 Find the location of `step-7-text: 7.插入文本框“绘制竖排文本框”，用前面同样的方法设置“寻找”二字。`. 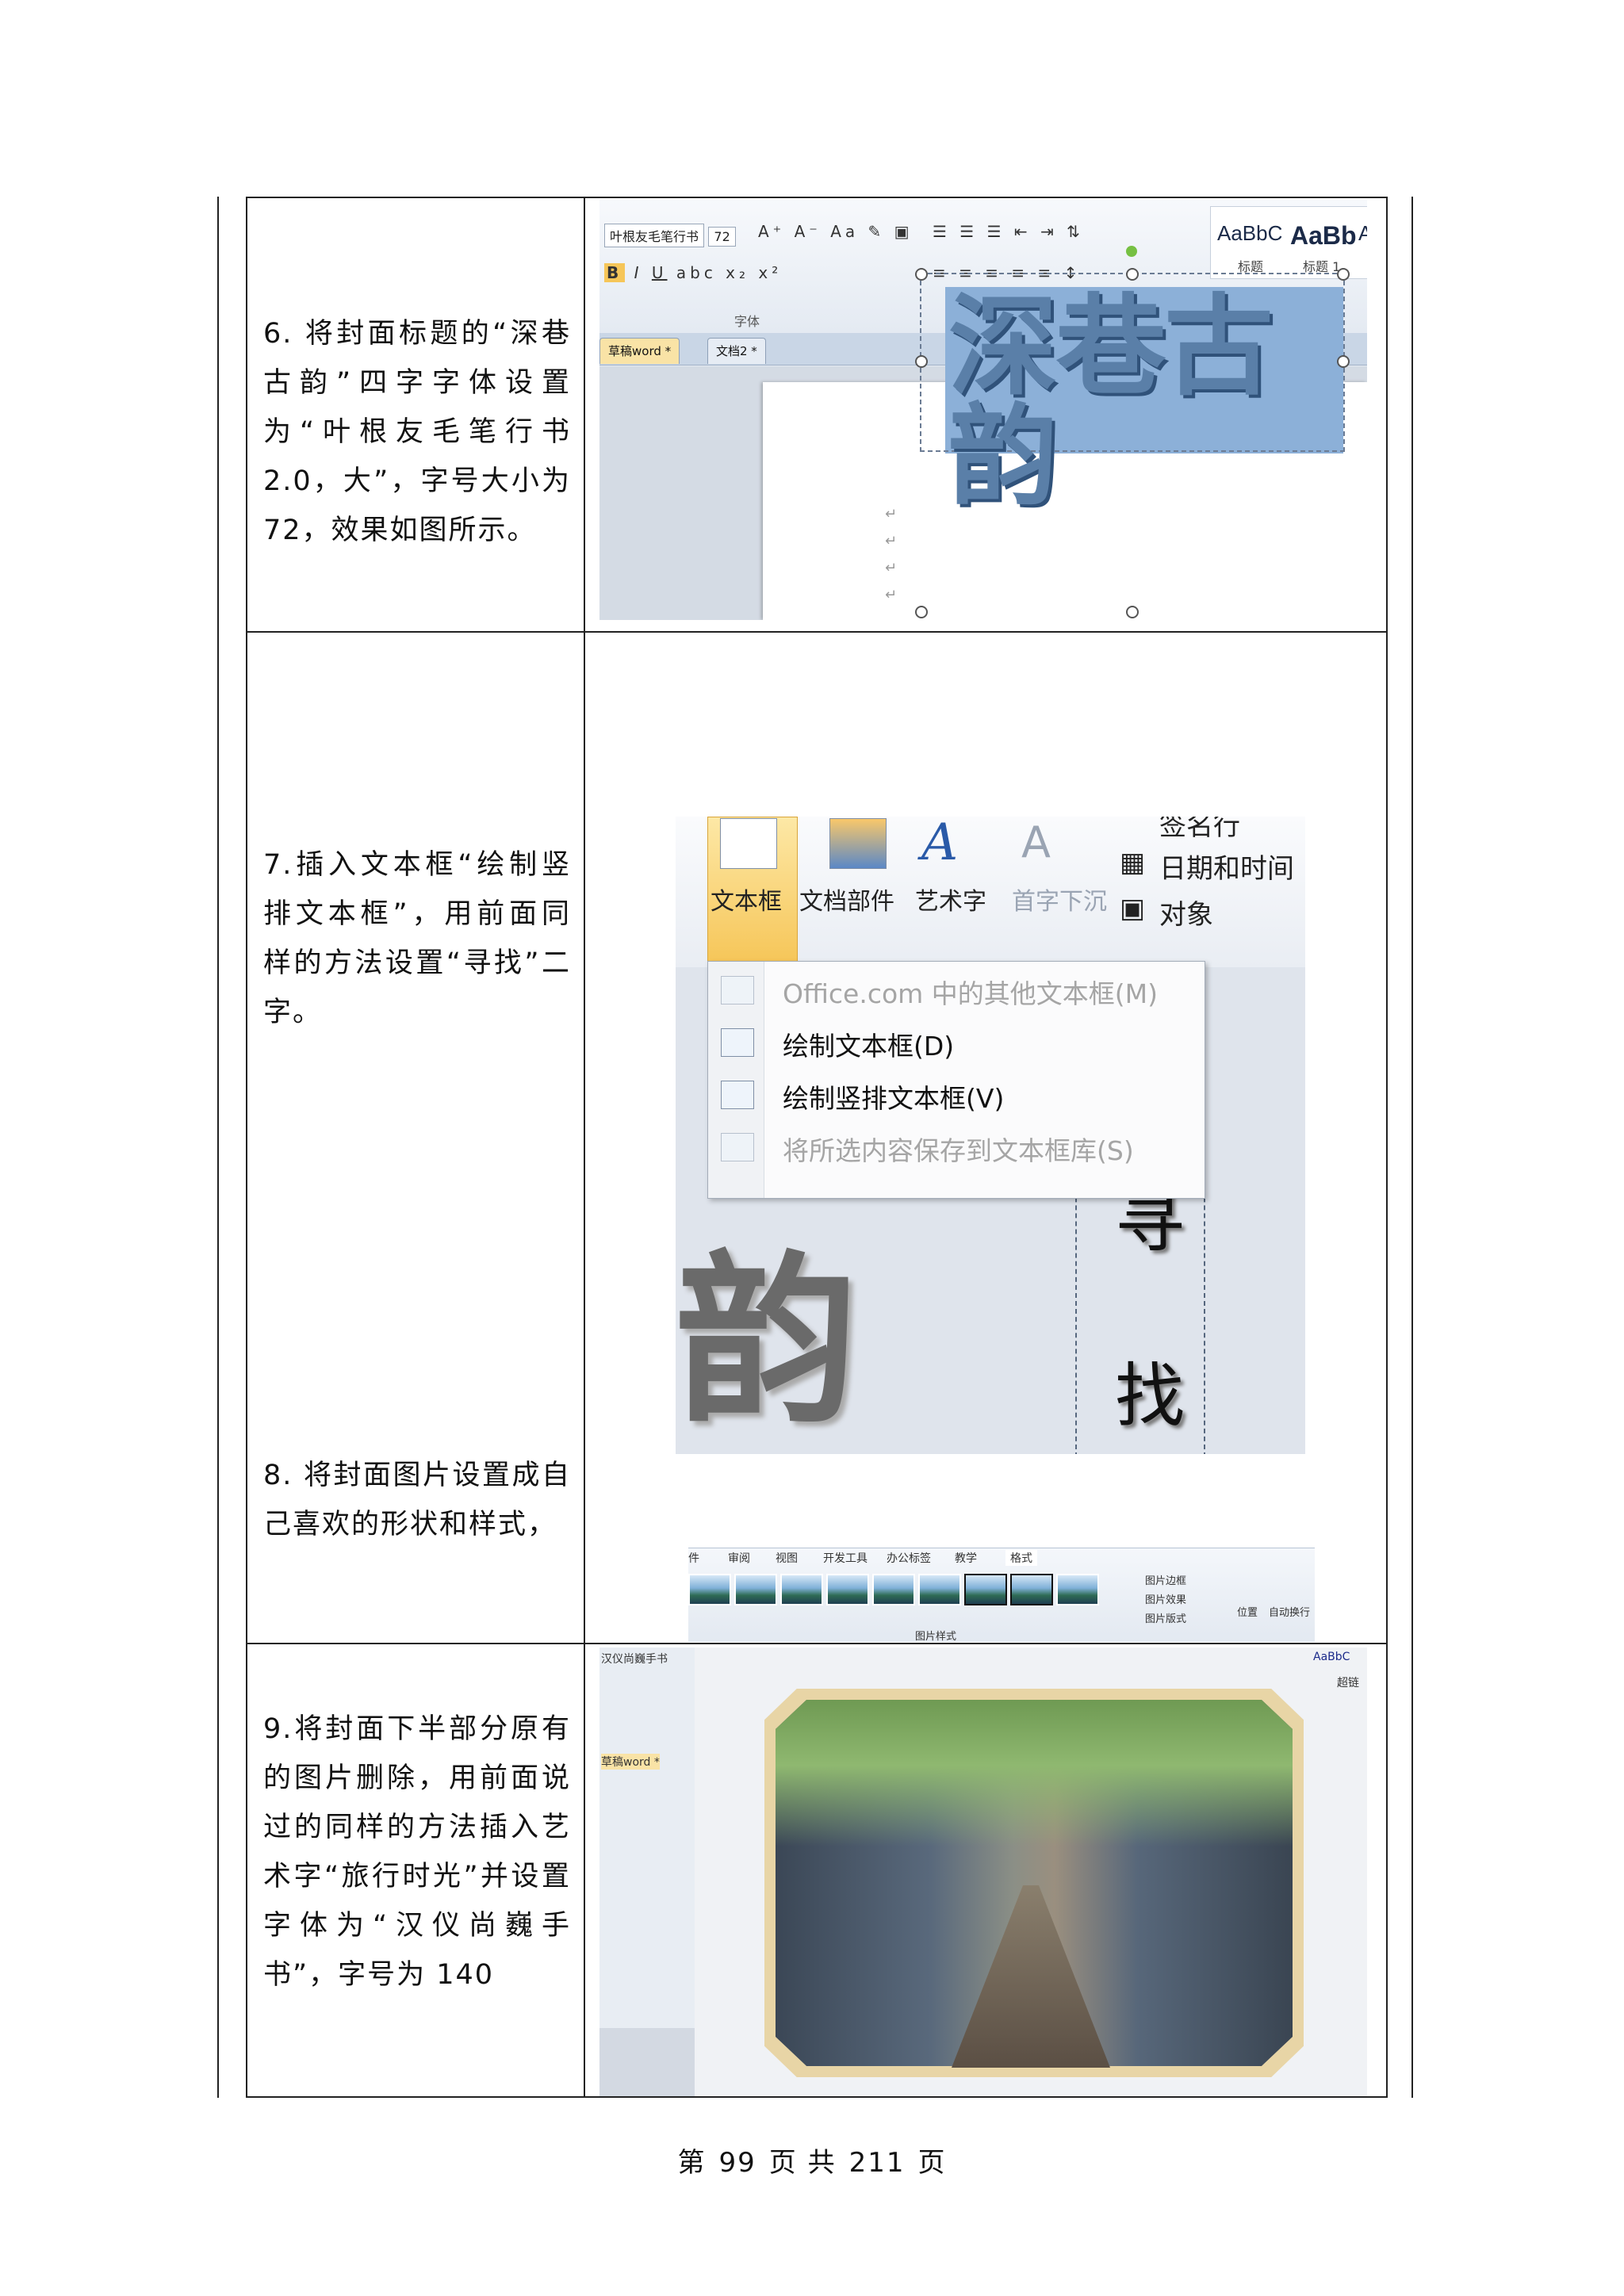

step-7-text: 7.插入文本框“绘制竖排文本框”，用前面同样的方法设置“寻找”二字。 is located at coordinates (417, 939).